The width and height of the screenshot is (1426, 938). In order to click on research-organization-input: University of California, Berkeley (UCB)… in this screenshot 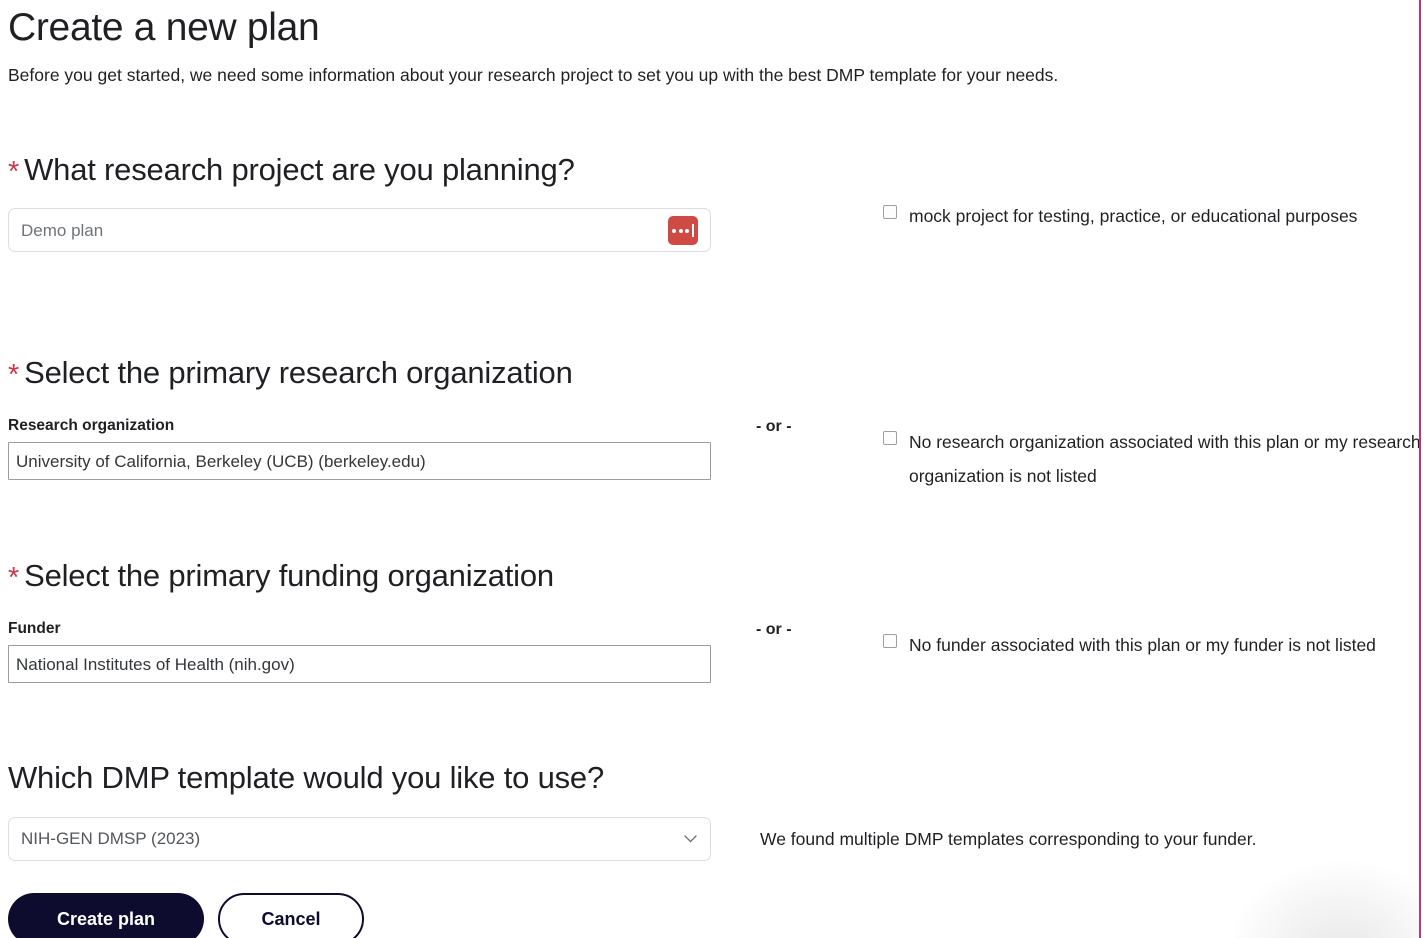, I will do `click(359, 461)`.